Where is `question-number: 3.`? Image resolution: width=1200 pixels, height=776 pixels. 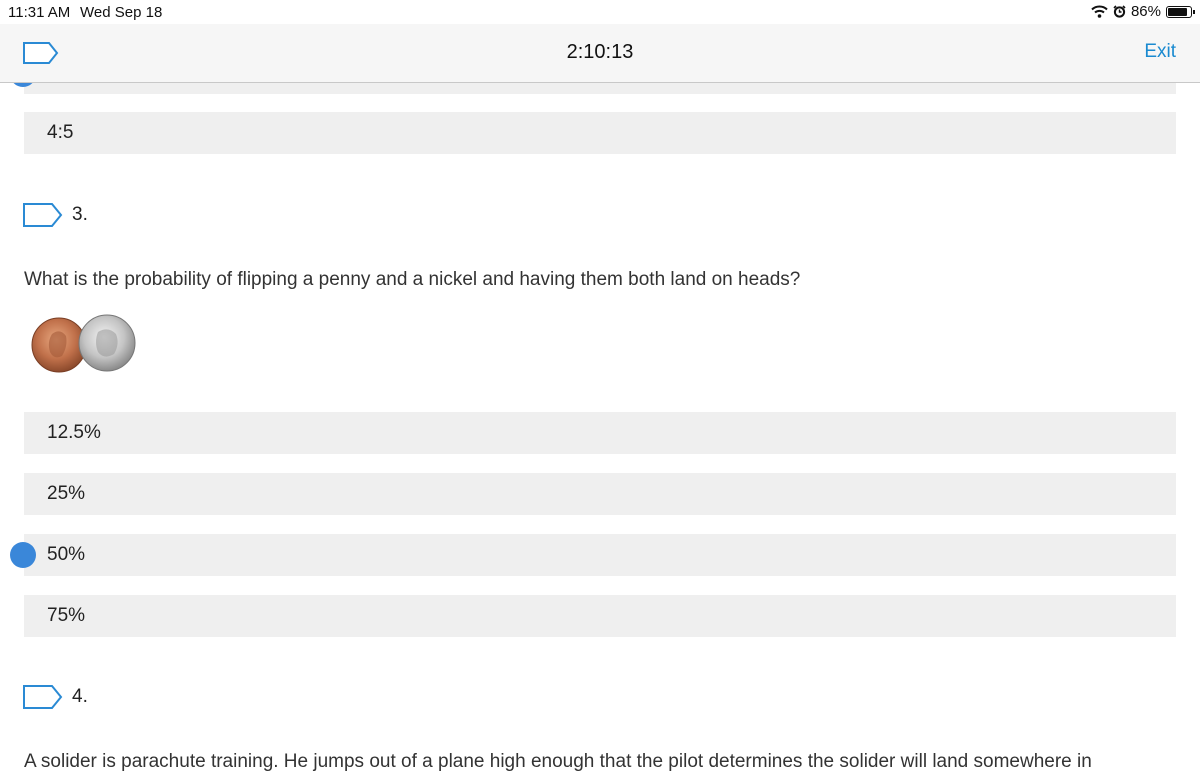 question-number: 3. is located at coordinates (80, 214).